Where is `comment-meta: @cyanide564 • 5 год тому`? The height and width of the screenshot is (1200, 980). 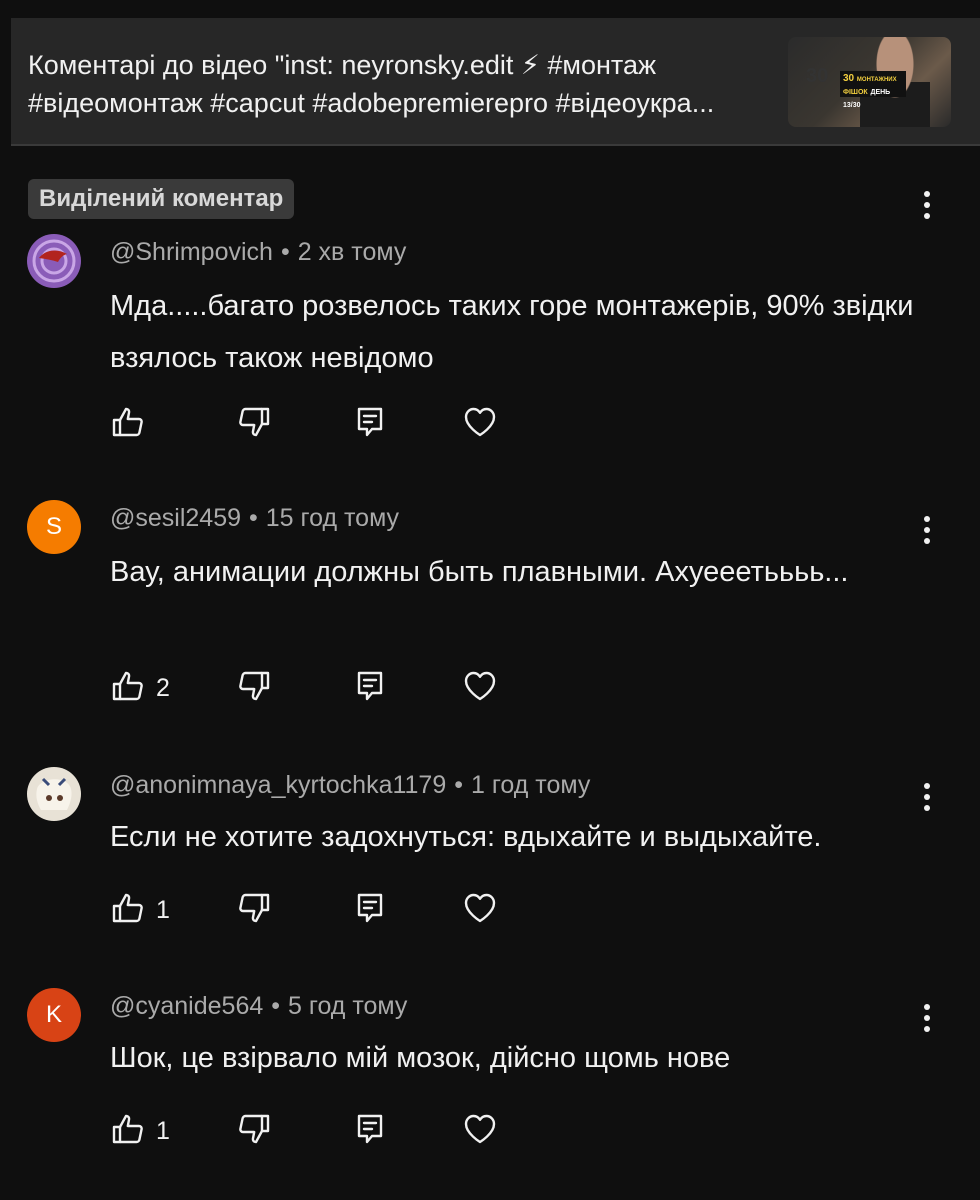 comment-meta: @cyanide564 • 5 год тому is located at coordinates (258, 1006).